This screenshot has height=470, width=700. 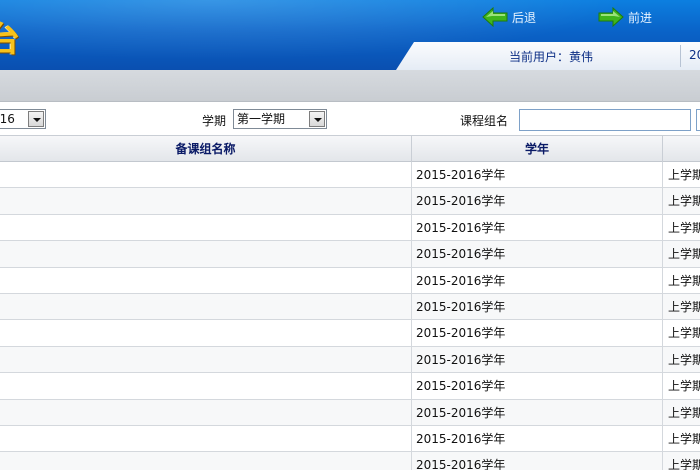 What do you see at coordinates (7, 119) in the screenshot?
I see `school-year-value: 016` at bounding box center [7, 119].